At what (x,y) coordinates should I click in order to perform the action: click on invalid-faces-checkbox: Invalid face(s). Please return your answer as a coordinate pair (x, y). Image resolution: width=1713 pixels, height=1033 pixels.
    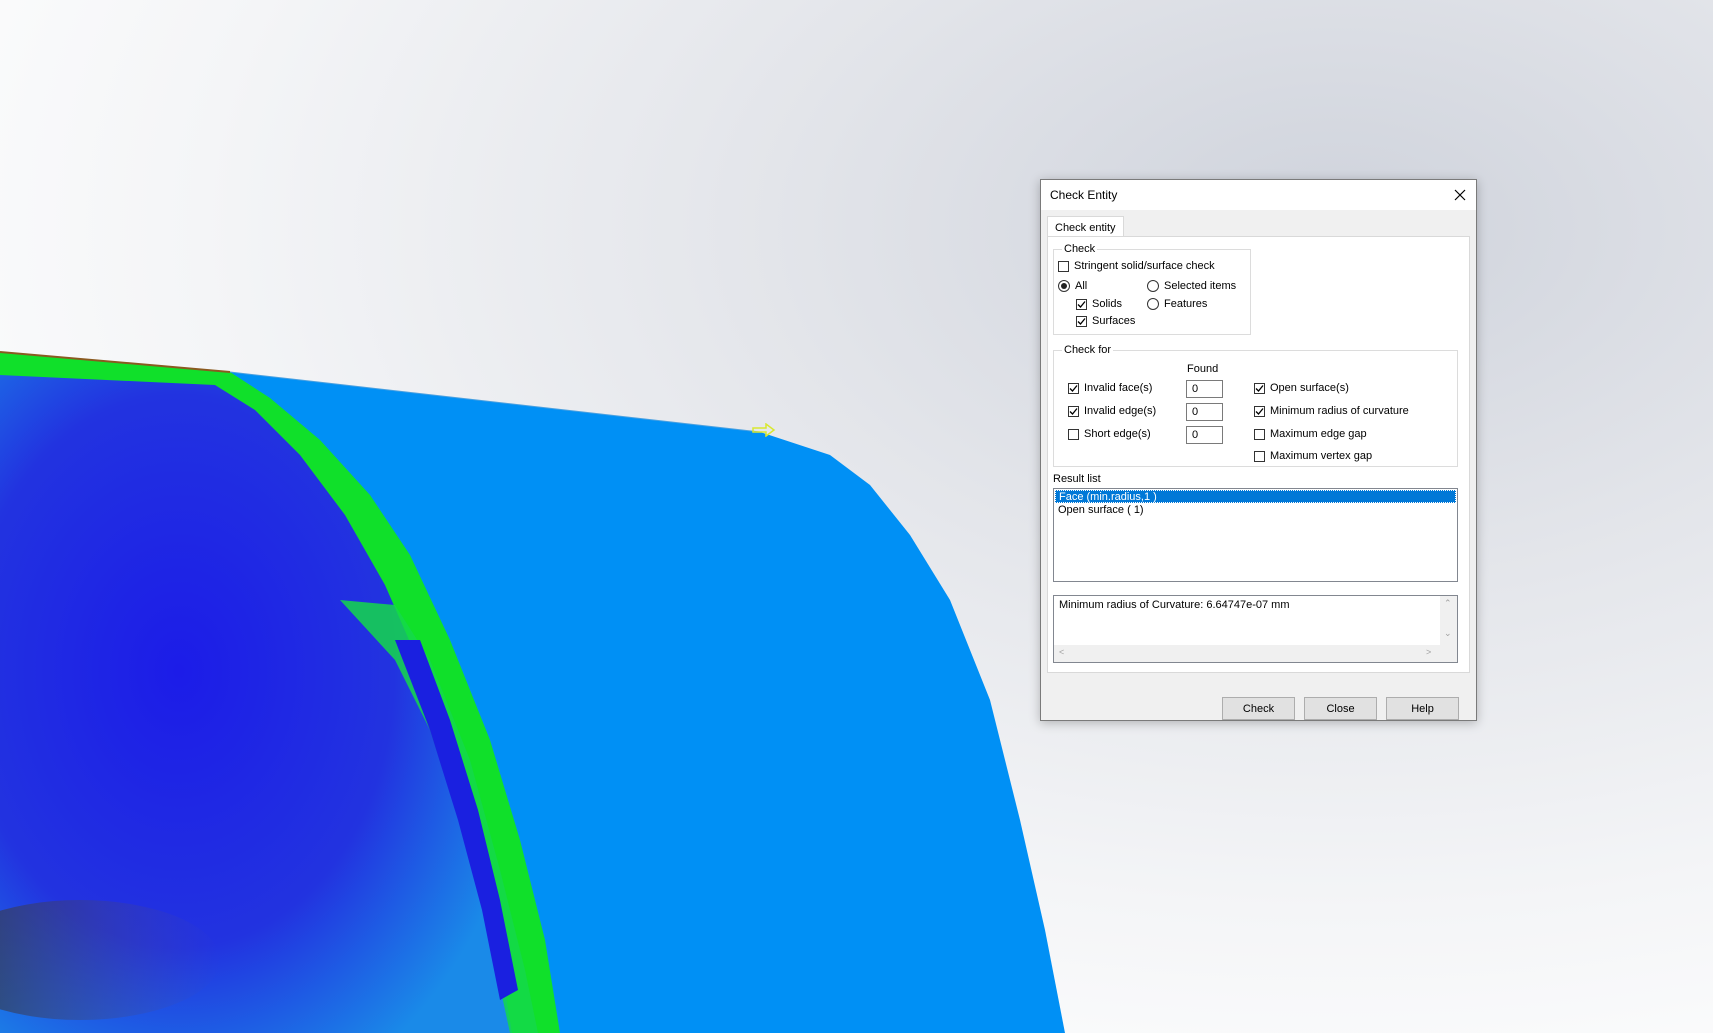
    Looking at the image, I should click on (1110, 388).